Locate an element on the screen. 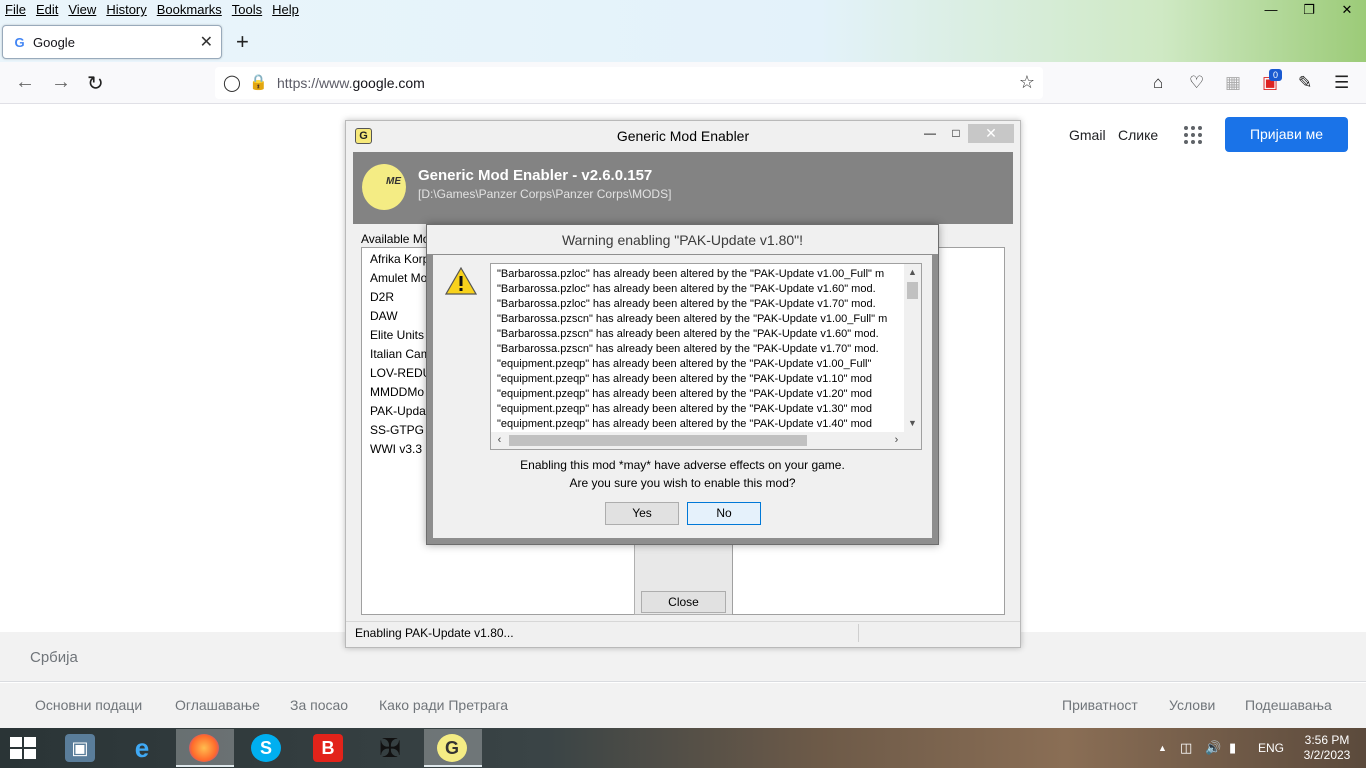 The height and width of the screenshot is (768, 1366). footer-link-terms: Услови is located at coordinates (1192, 705).